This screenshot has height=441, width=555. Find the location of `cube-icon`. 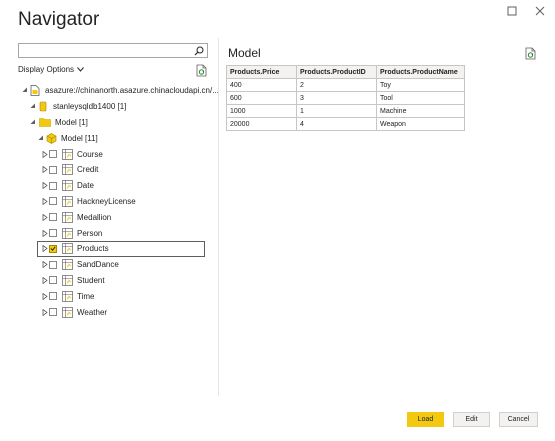

cube-icon is located at coordinates (51, 138).